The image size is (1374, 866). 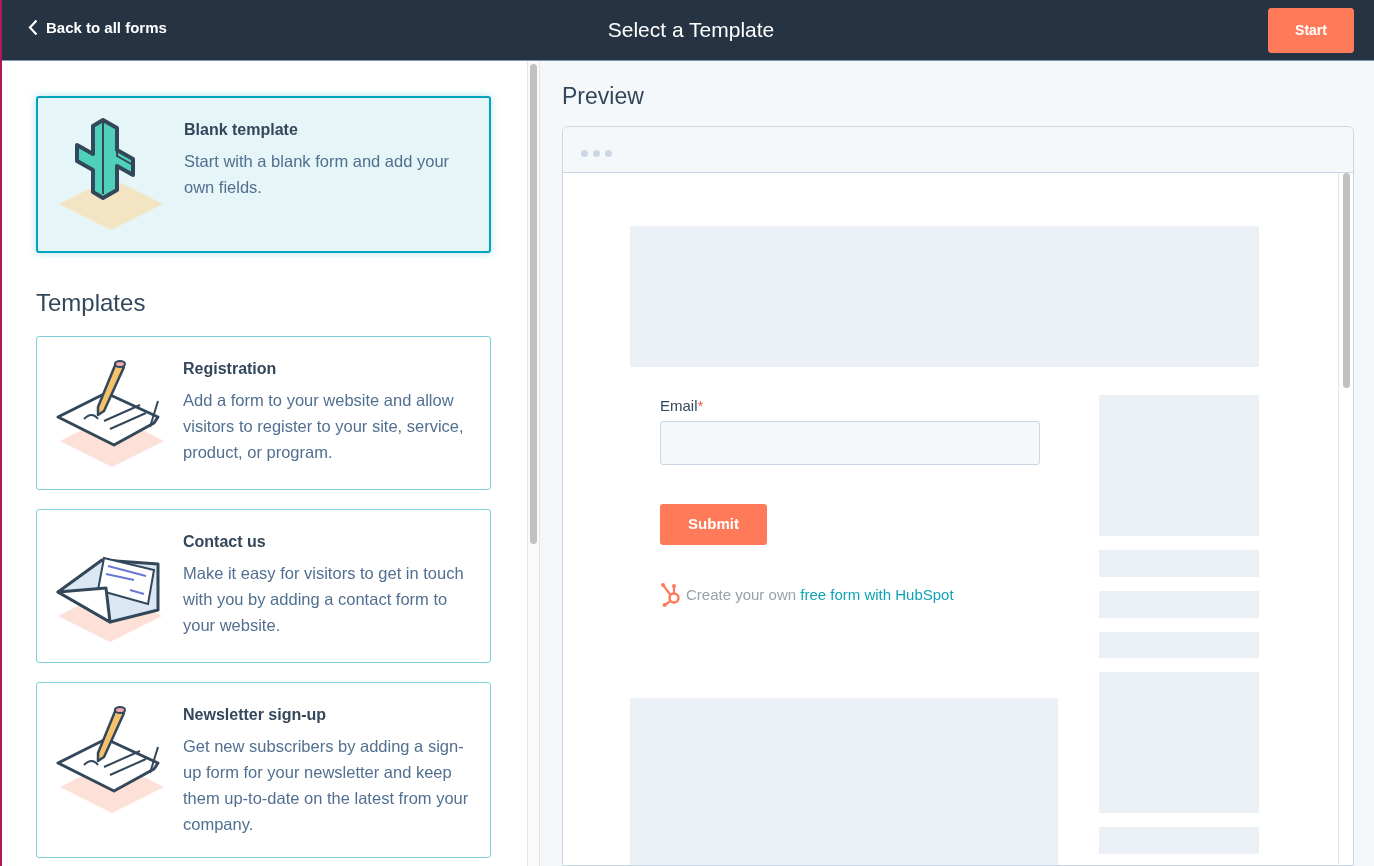 What do you see at coordinates (317, 174) in the screenshot?
I see `template-description: Start with a blank form and add your own fields.` at bounding box center [317, 174].